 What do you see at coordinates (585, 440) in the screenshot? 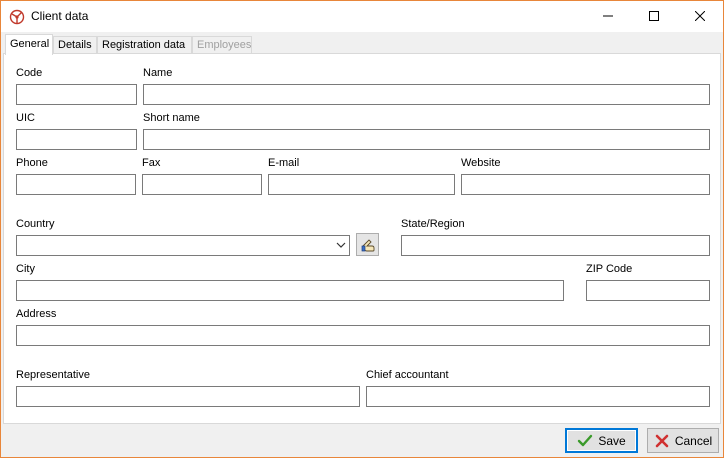
I see `checkmark-icon` at bounding box center [585, 440].